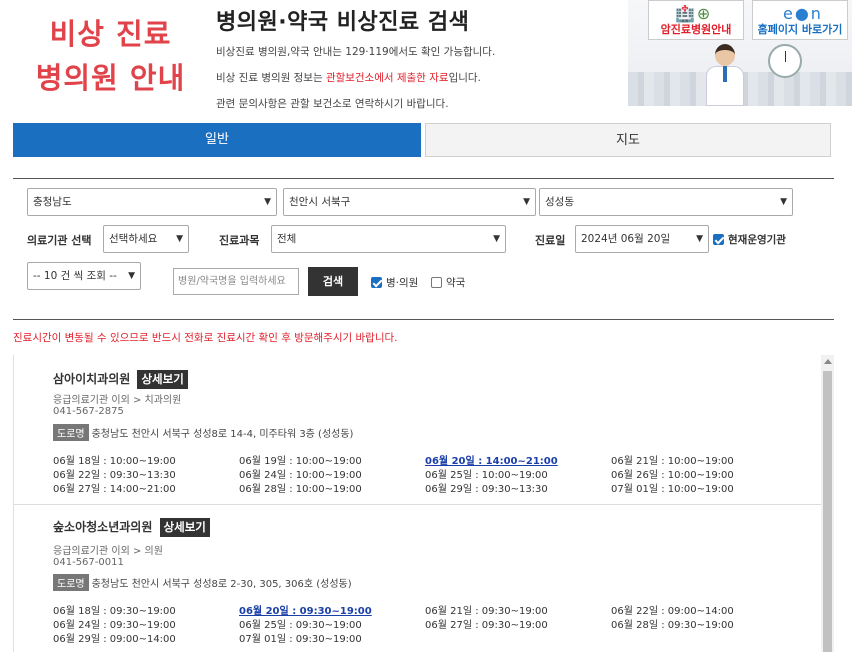 This screenshot has width=852, height=652. I want to click on schedule-item-today: 06월 20일 : 14:00~21:00, so click(491, 461).